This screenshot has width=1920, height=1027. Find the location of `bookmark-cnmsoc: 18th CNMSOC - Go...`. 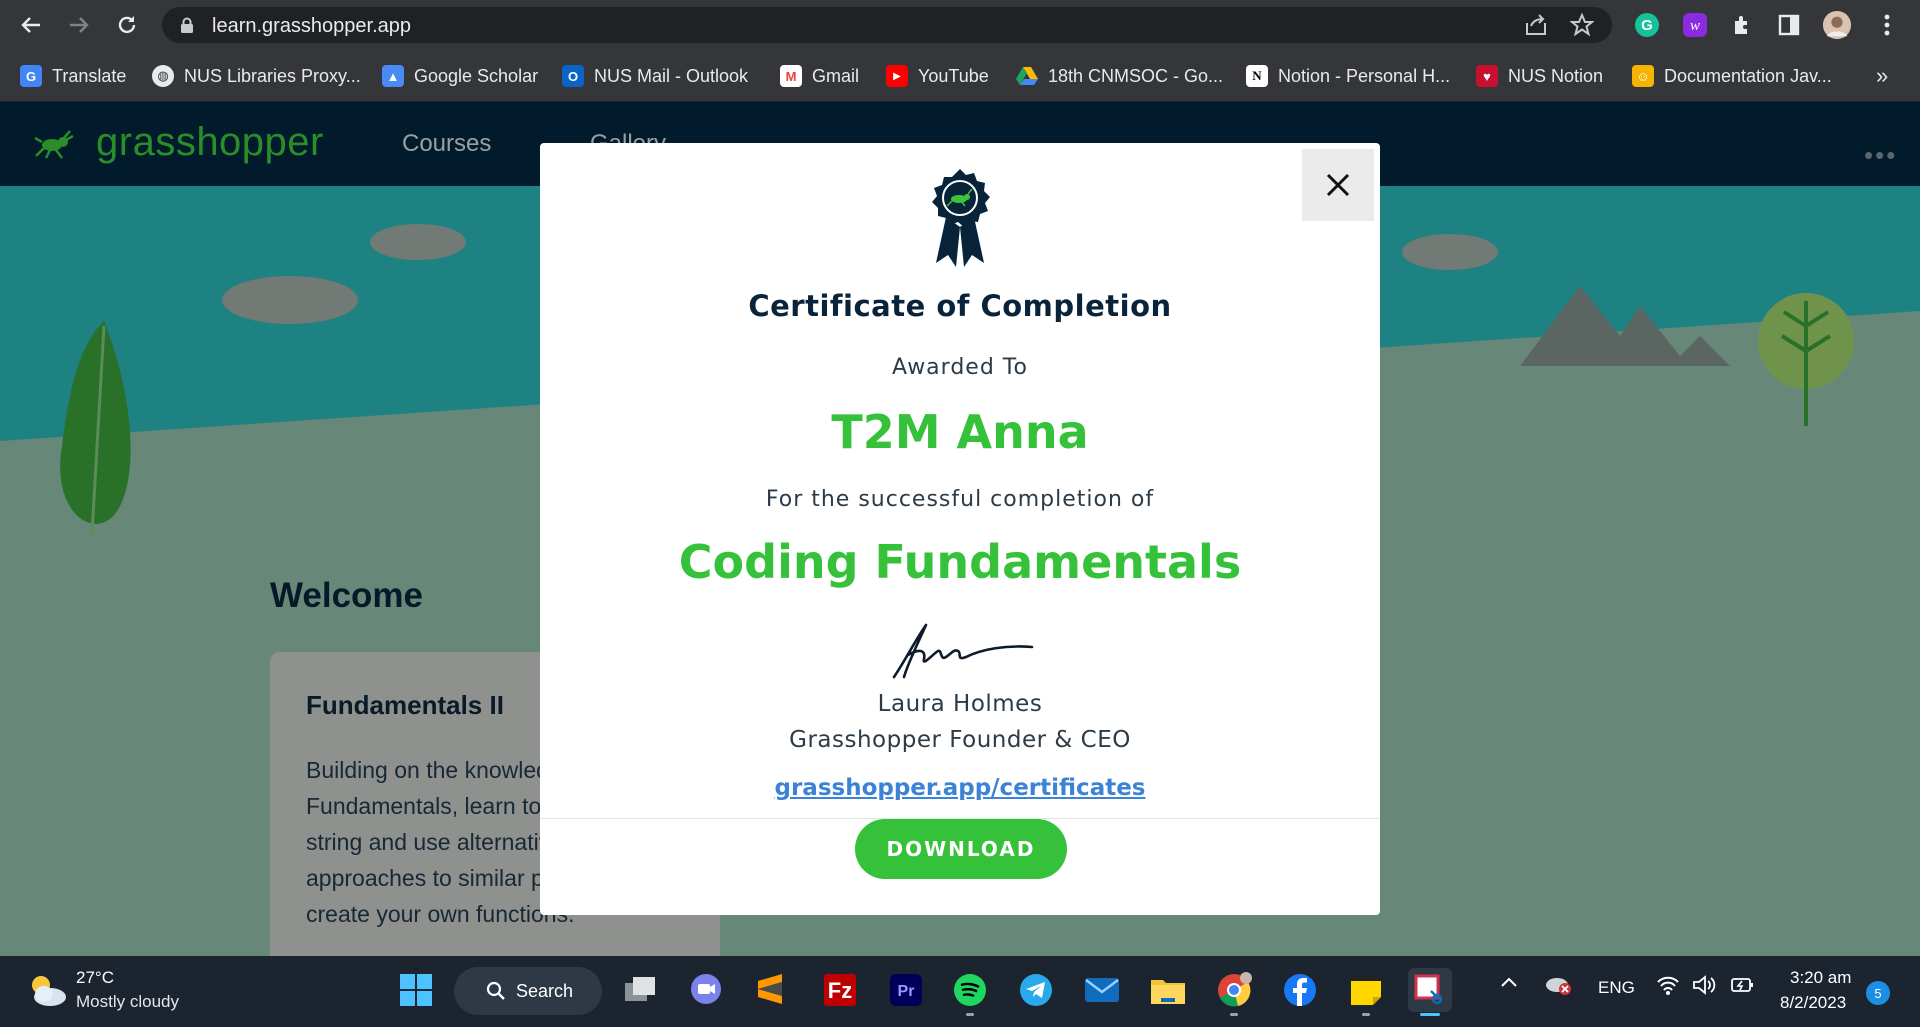

bookmark-cnmsoc: 18th CNMSOC - Go... is located at coordinates (1119, 76).